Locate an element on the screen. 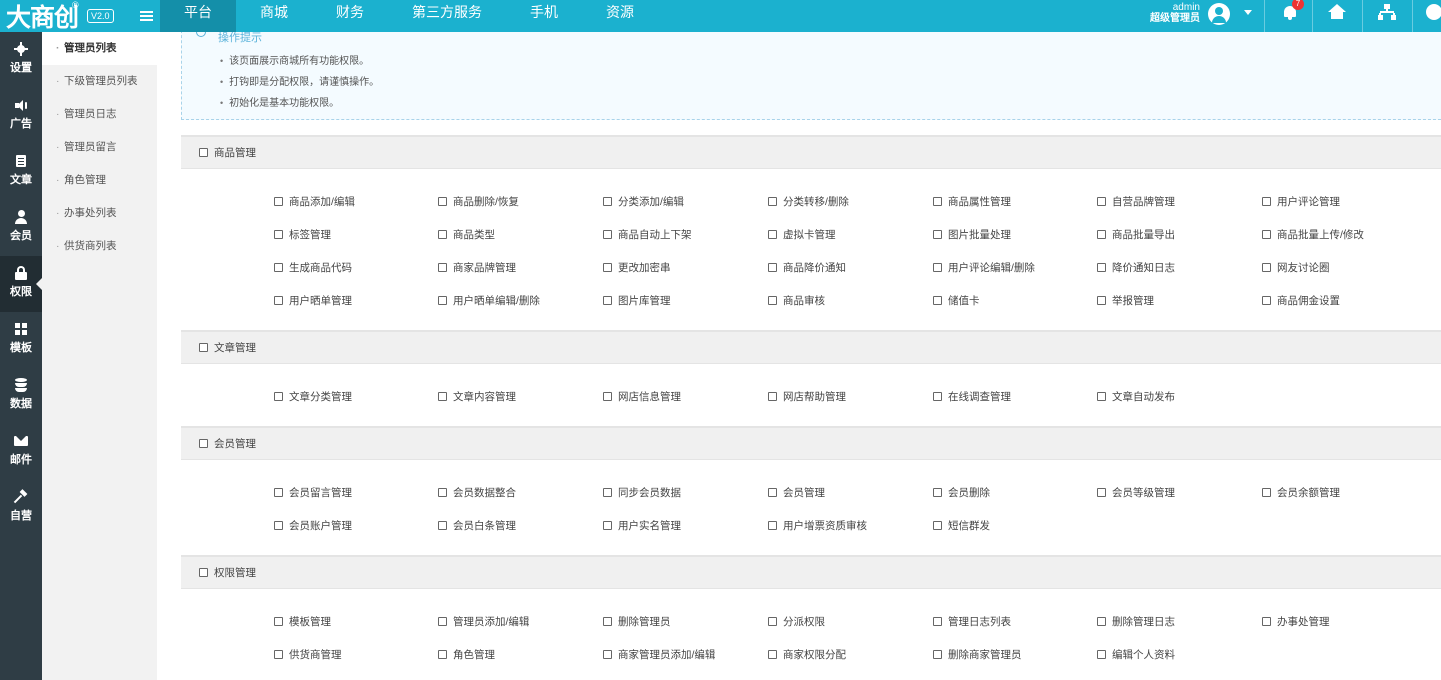 The image size is (1441, 680). permission-option: 商品删除/恢复 is located at coordinates (478, 202).